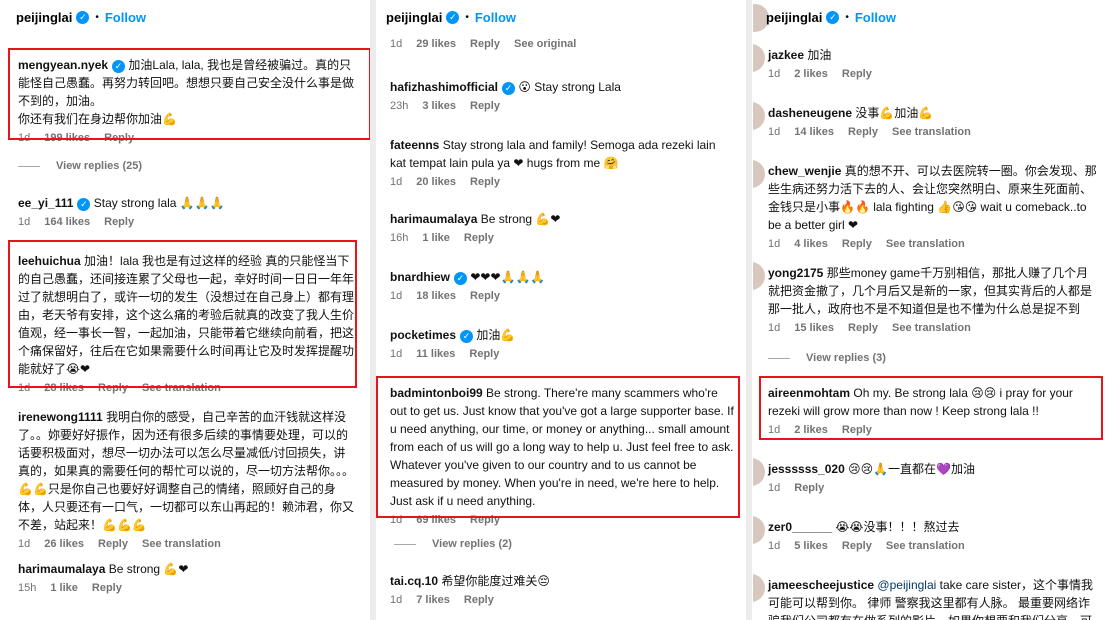 This screenshot has height=620, width=1110. Describe the element at coordinates (99, 166) in the screenshot. I see `view-replies-label: View replies (25)` at that location.